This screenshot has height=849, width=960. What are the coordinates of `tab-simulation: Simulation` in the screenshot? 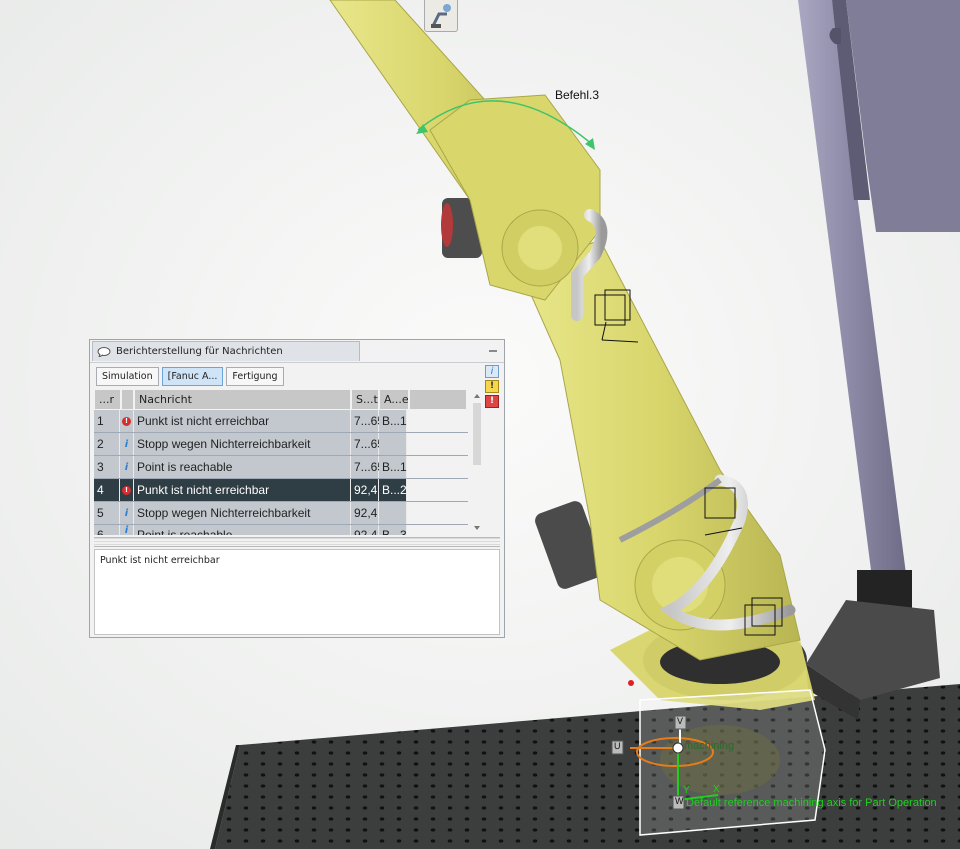 It's located at (127, 376).